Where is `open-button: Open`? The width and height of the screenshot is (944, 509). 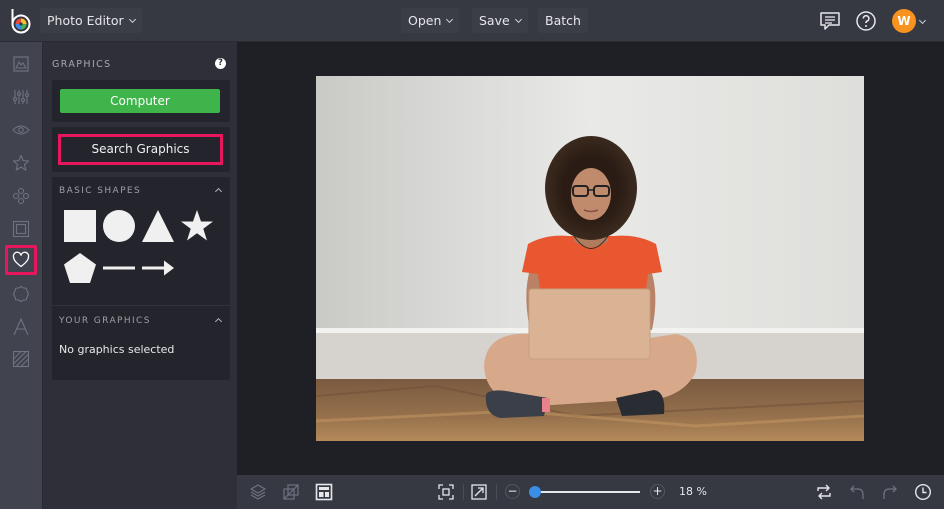
open-button: Open is located at coordinates (430, 20).